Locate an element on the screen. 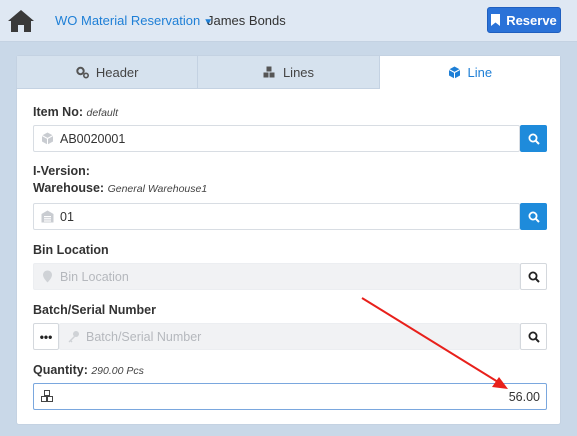 The height and width of the screenshot is (436, 577). warehouse-label: Warehouse: General Warehouse1 is located at coordinates (120, 188).